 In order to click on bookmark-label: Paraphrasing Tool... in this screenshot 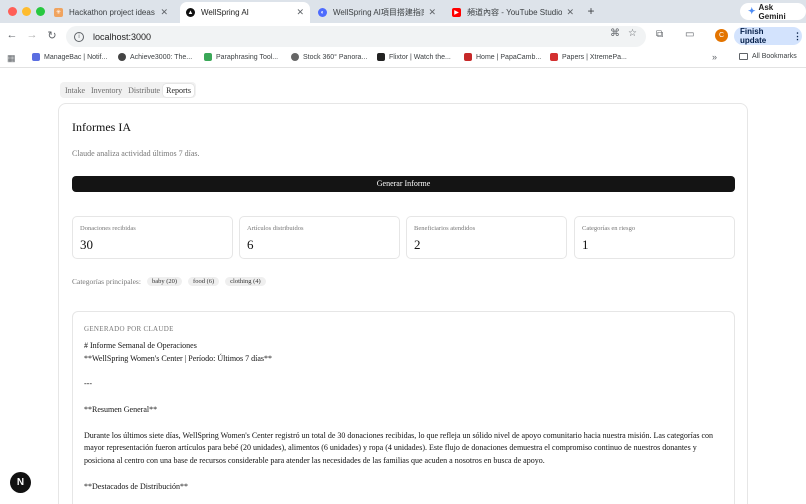, I will do `click(247, 57)`.